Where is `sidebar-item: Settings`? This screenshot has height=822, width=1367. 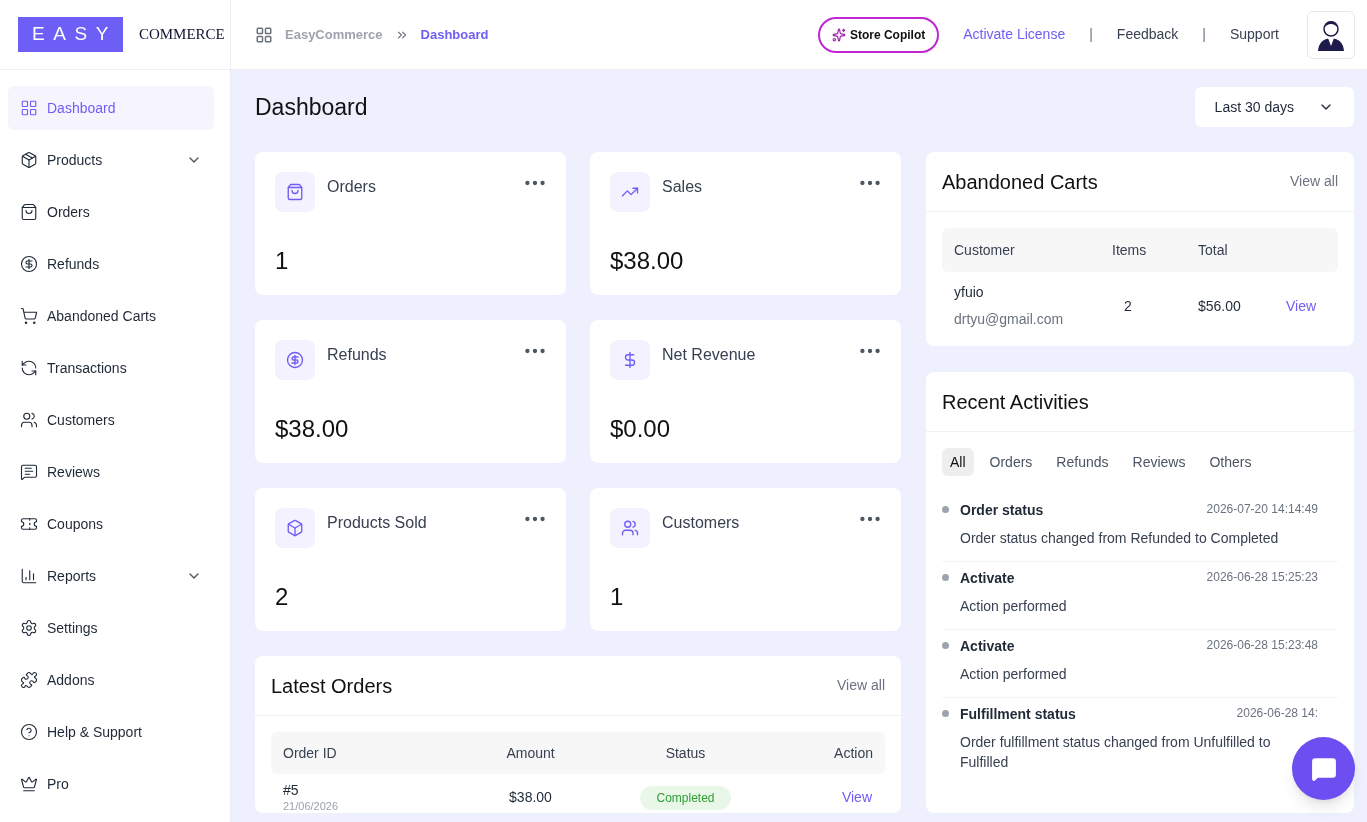 sidebar-item: Settings is located at coordinates (111, 628).